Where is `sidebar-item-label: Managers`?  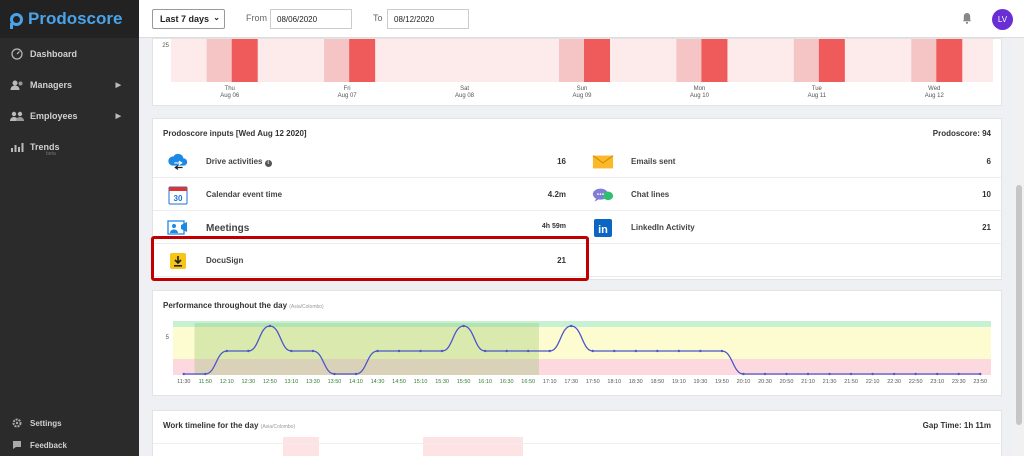 sidebar-item-label: Managers is located at coordinates (51, 84).